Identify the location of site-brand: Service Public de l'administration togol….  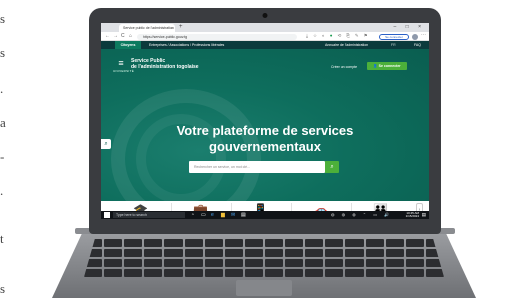
(165, 64).